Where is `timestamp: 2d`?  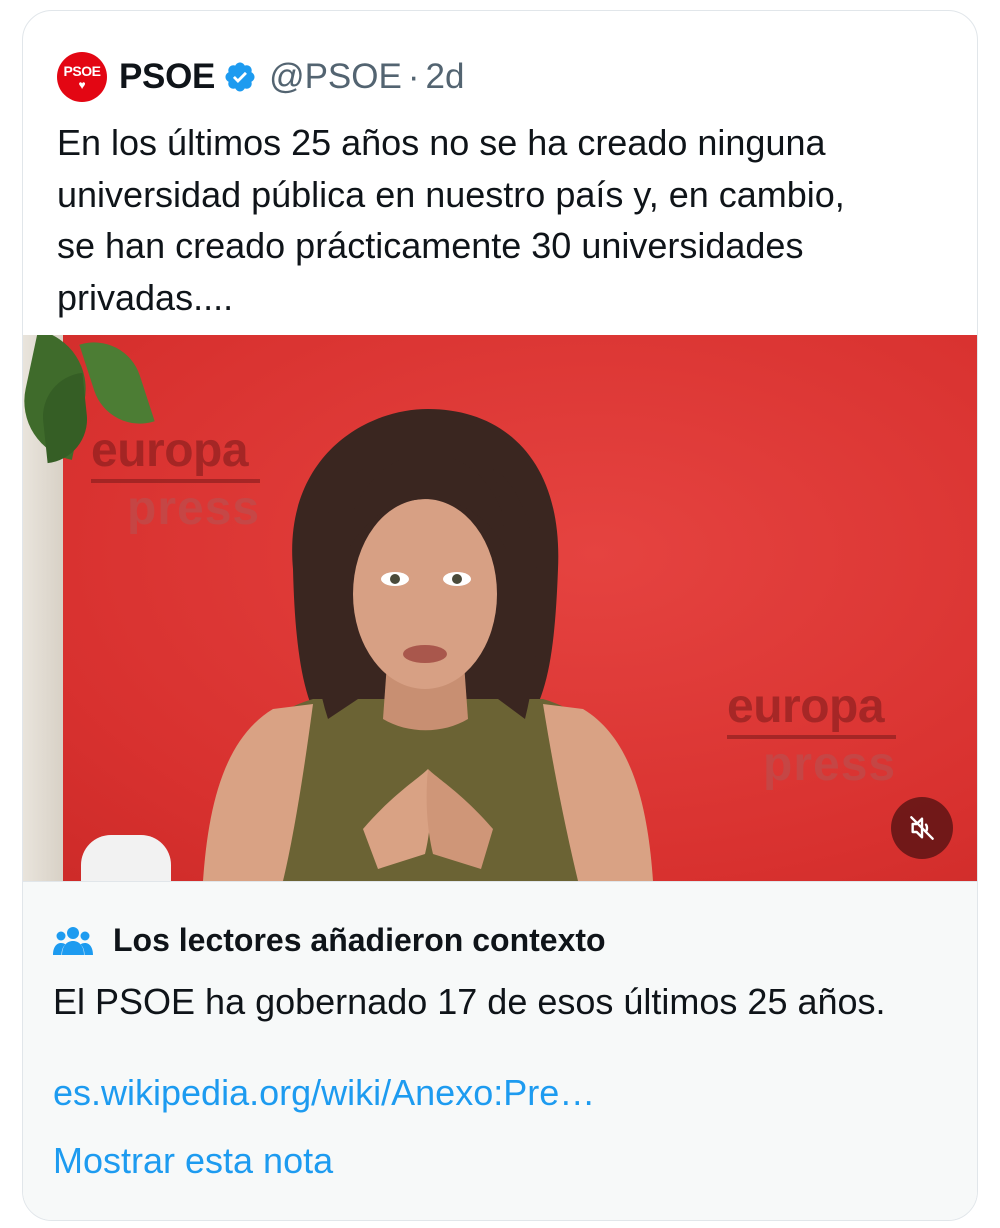 timestamp: 2d is located at coordinates (445, 77).